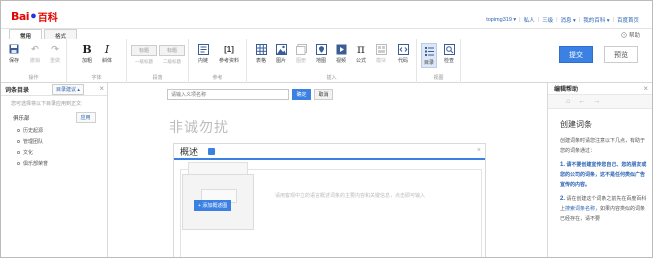 Image resolution: width=653 pixels, height=258 pixels. Describe the element at coordinates (341, 53) in the screenshot. I see `video-button: 视频` at that location.